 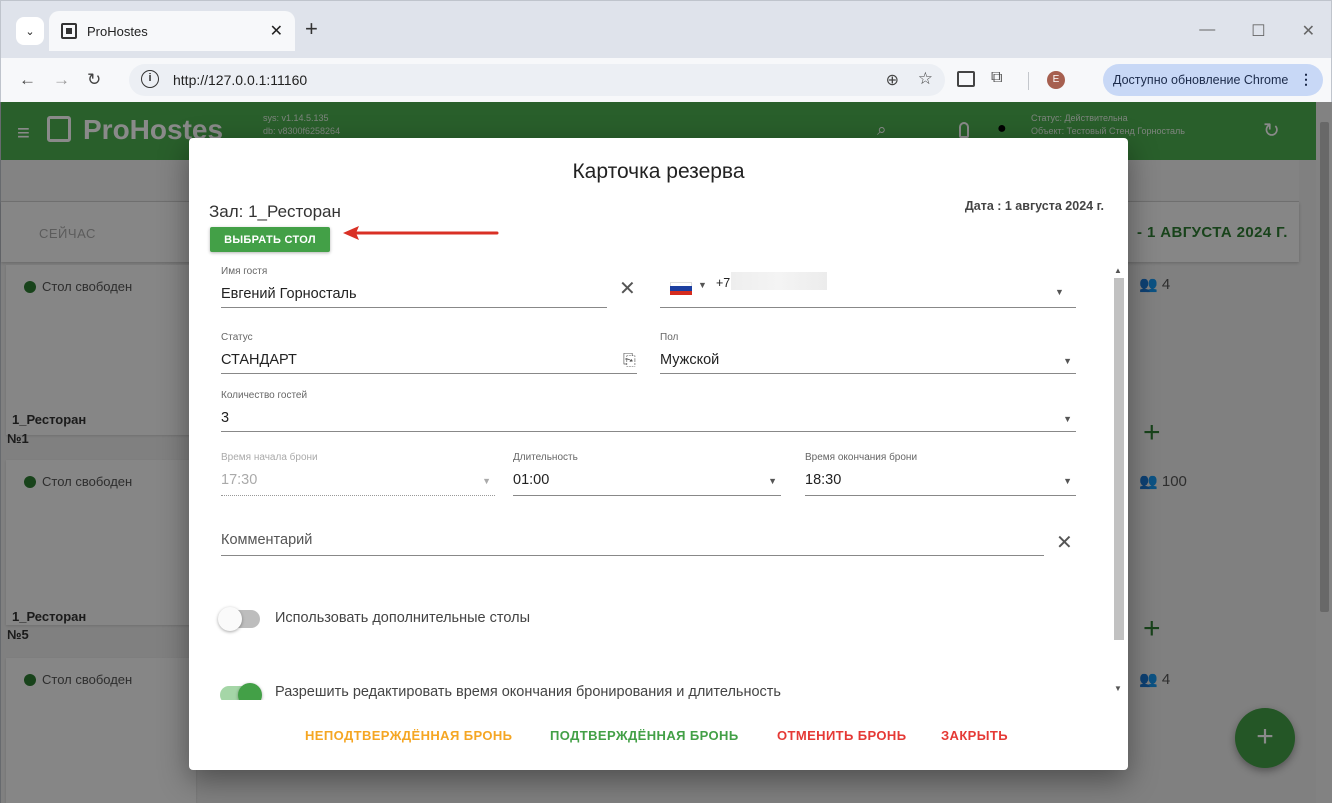 I want to click on allow-edit-toggle, so click(x=241, y=691).